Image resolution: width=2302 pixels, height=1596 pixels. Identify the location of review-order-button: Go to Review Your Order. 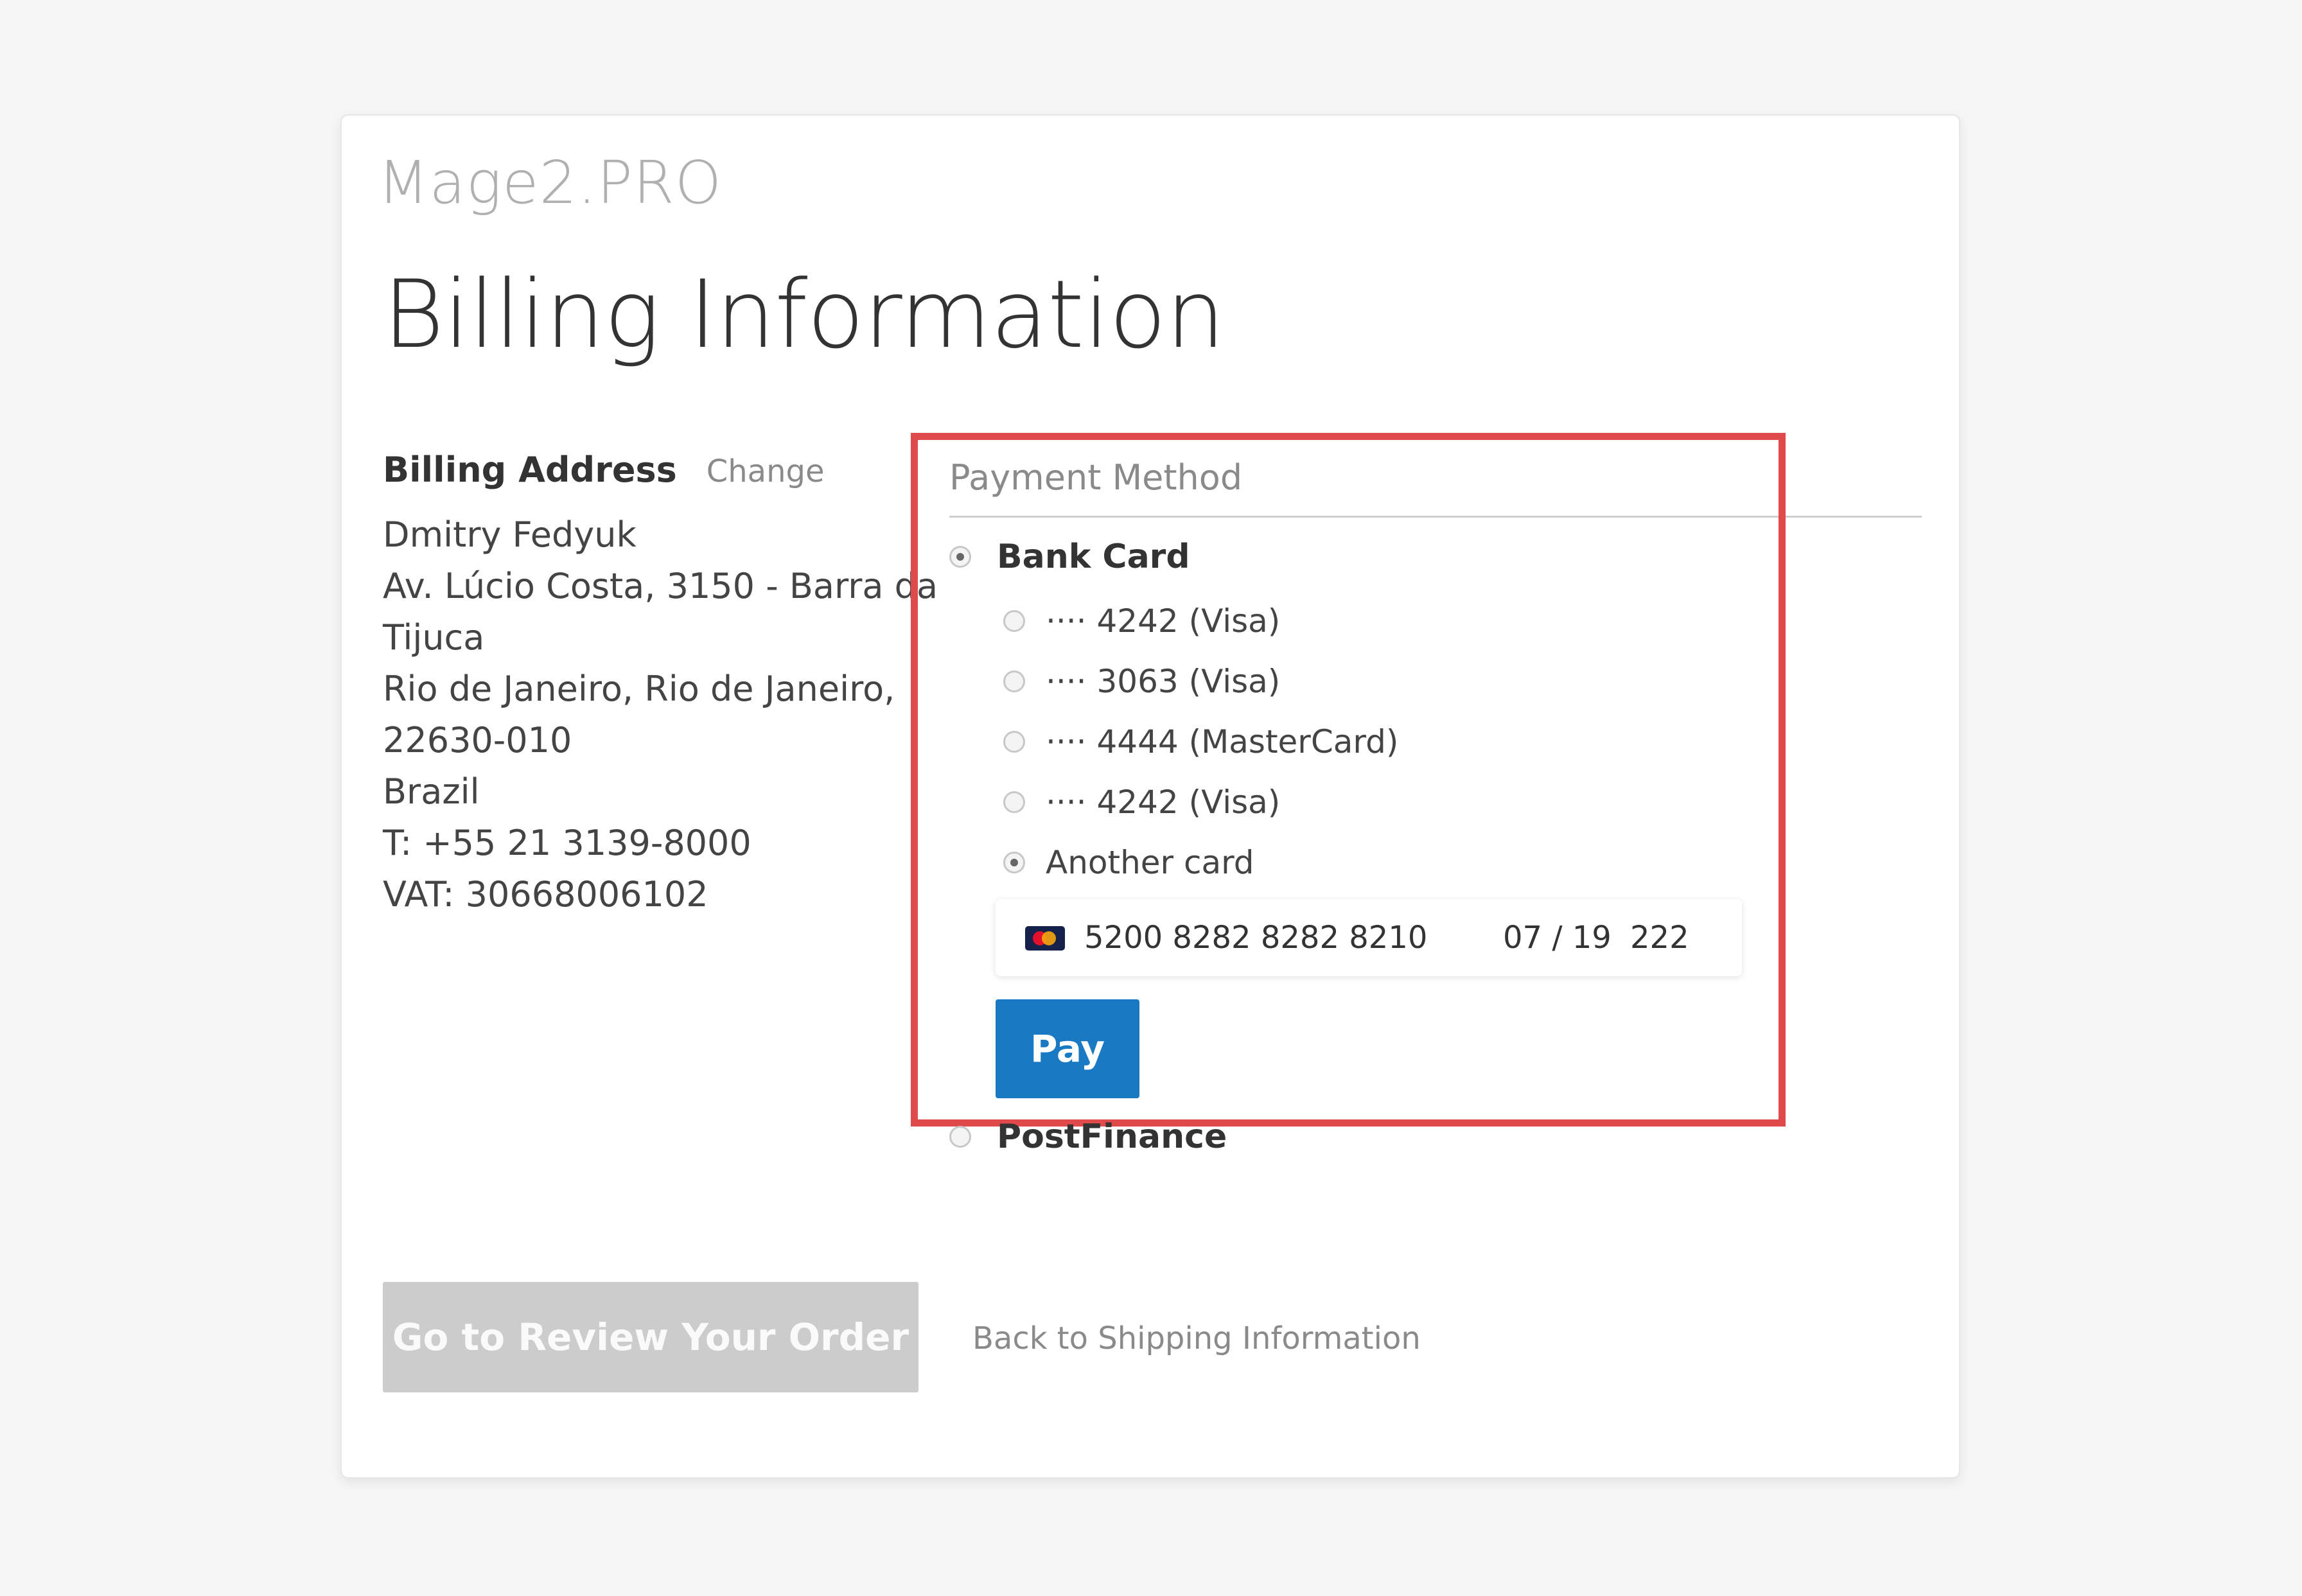
(650, 1337).